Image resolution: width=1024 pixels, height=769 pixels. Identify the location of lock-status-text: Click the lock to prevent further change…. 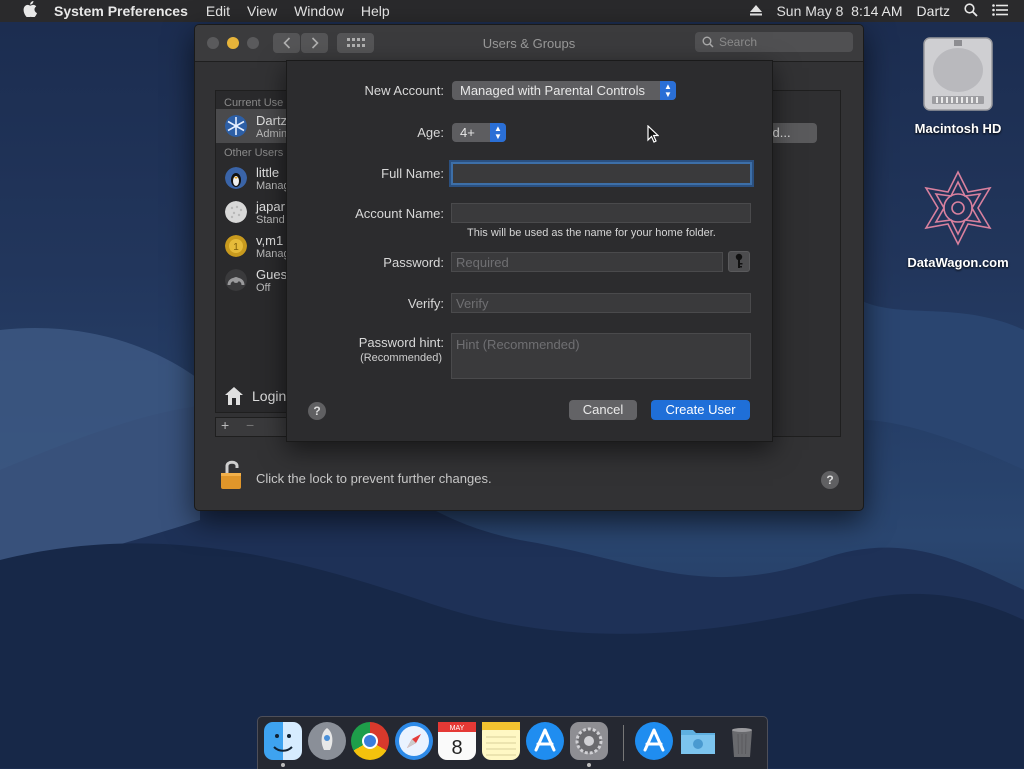
(374, 478).